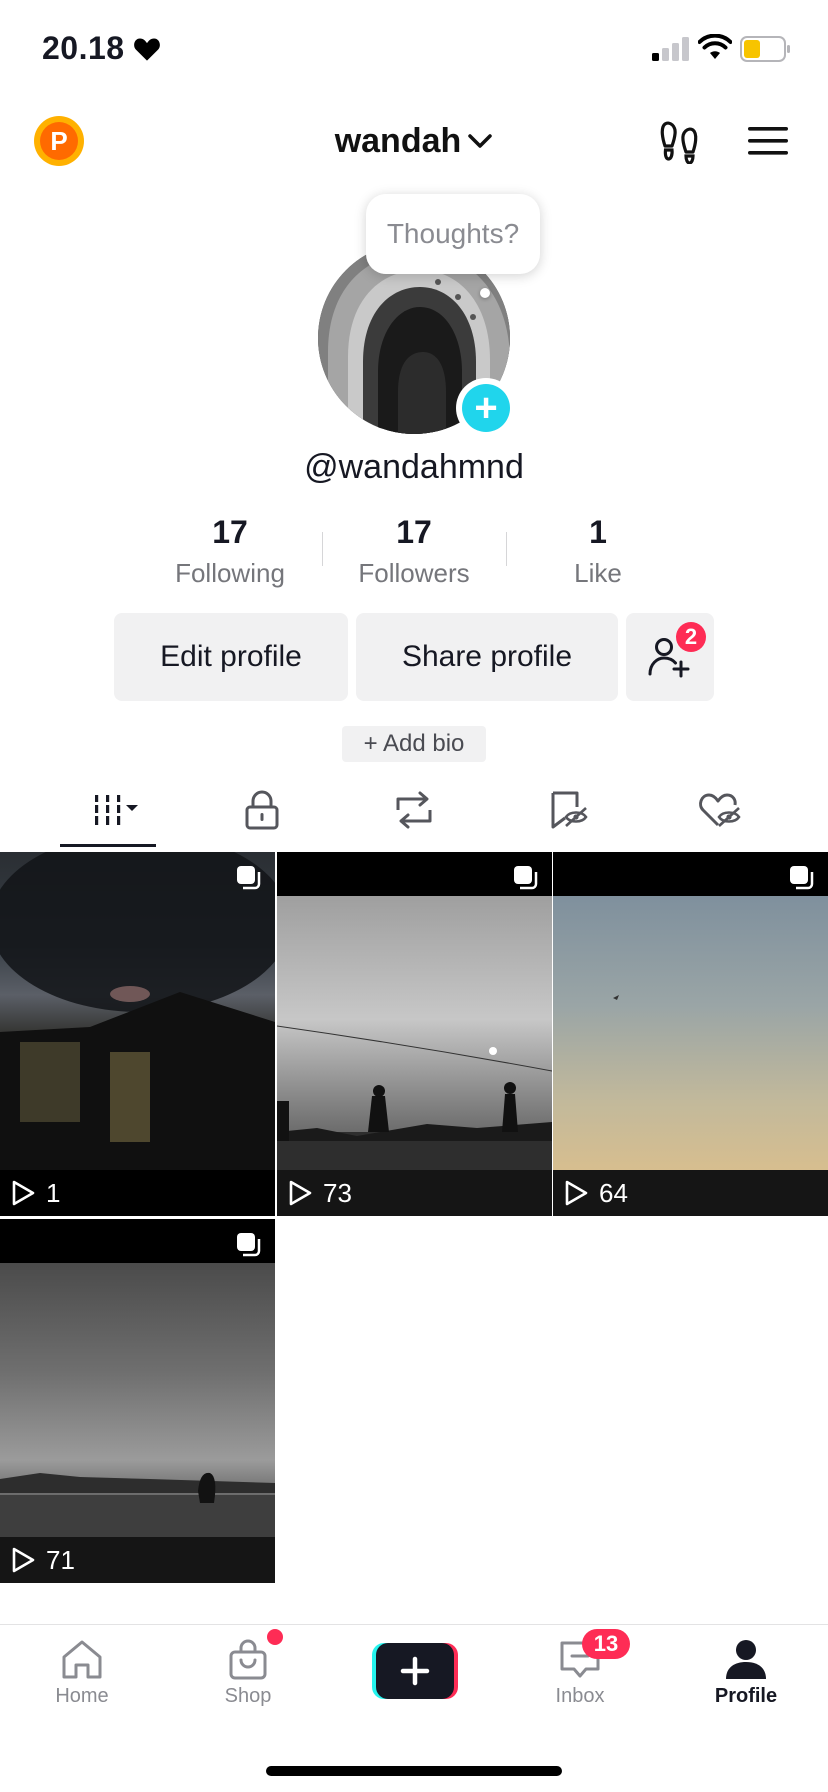 Image resolution: width=828 pixels, height=1792 pixels. What do you see at coordinates (580, 1696) in the screenshot?
I see `nav-label: Inbox` at bounding box center [580, 1696].